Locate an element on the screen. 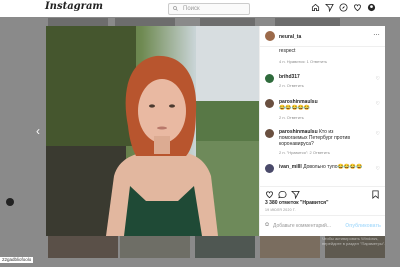  image-credit: 22gadbliofoolo is located at coordinates (17, 260).